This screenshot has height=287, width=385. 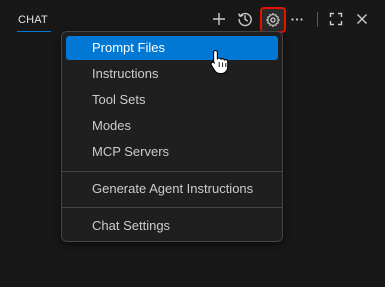 I want to click on history-button, so click(x=245, y=19).